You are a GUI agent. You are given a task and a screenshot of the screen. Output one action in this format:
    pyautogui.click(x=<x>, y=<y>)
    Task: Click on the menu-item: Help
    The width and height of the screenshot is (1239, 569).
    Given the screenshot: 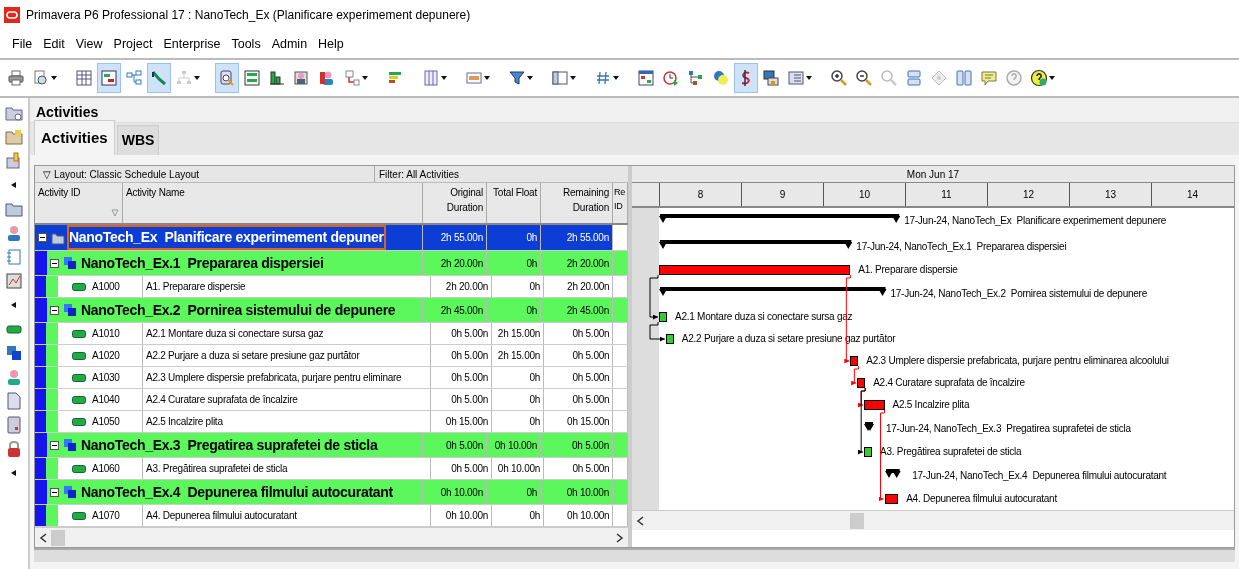 What is the action you would take?
    pyautogui.click(x=331, y=44)
    